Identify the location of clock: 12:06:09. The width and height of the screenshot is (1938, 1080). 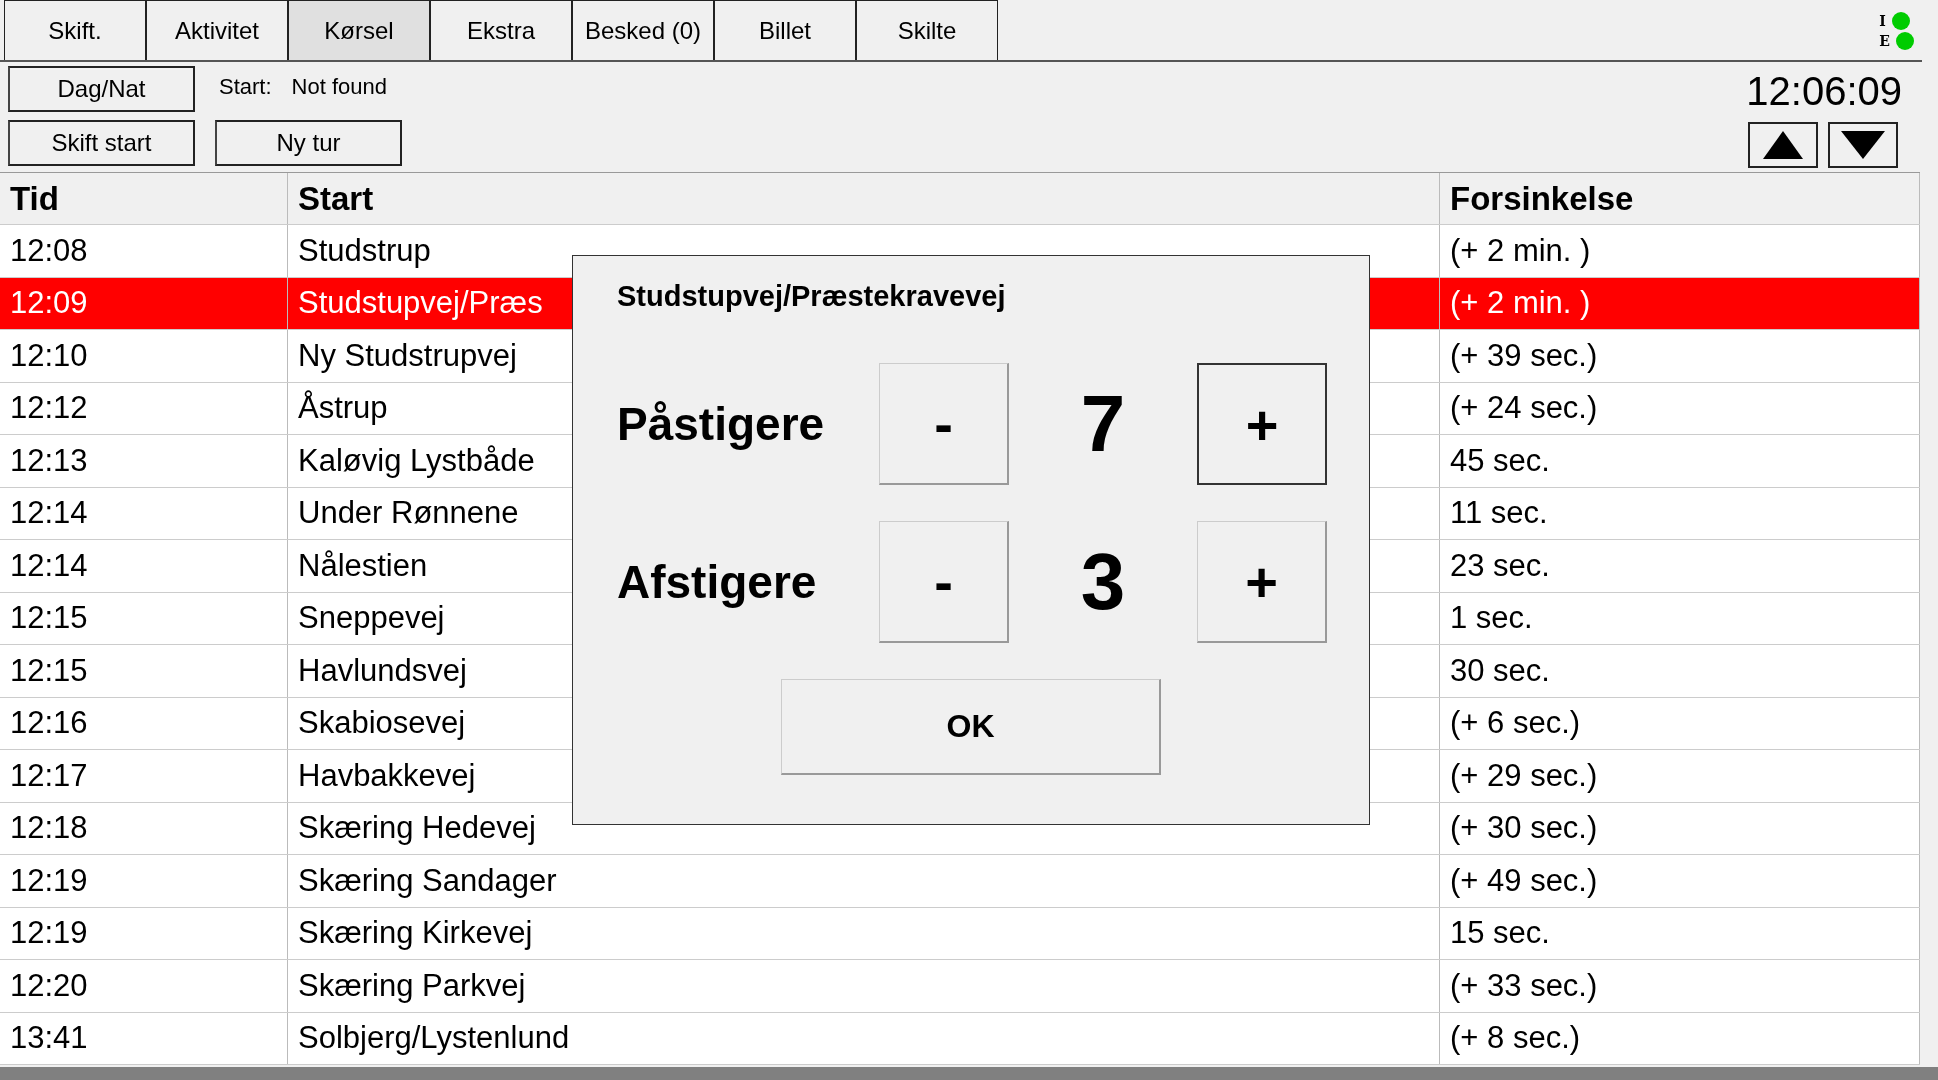
(1824, 91).